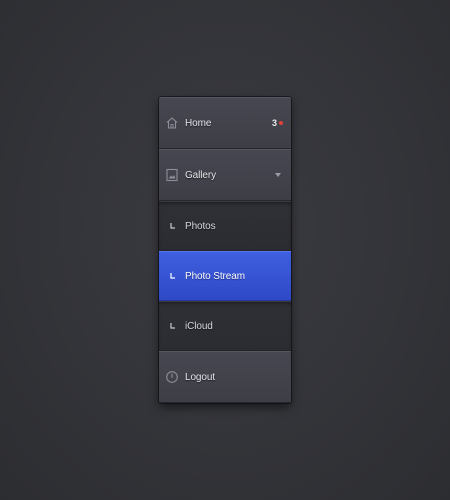  I want to click on notification-dot, so click(281, 123).